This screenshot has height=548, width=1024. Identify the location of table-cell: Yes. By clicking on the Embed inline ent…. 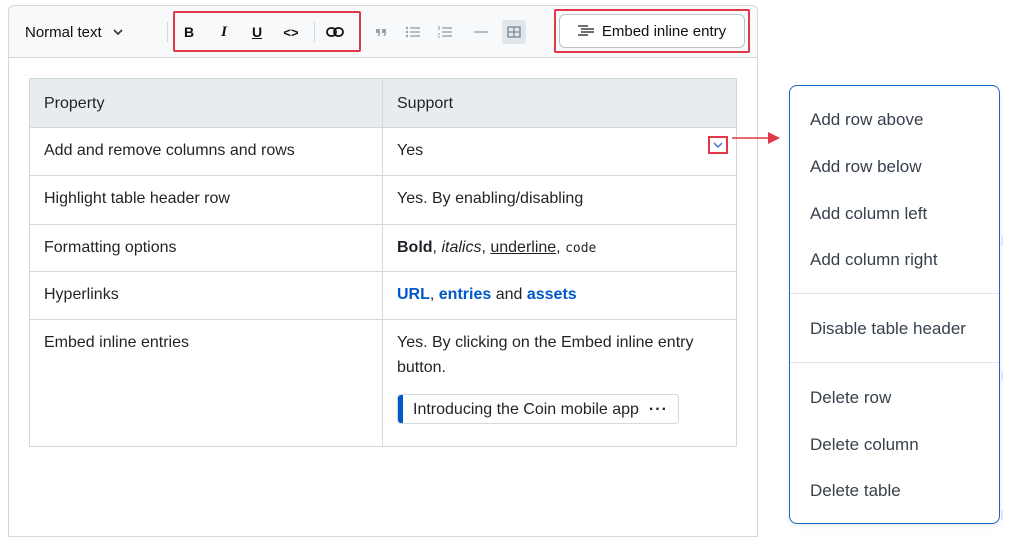
(559, 383).